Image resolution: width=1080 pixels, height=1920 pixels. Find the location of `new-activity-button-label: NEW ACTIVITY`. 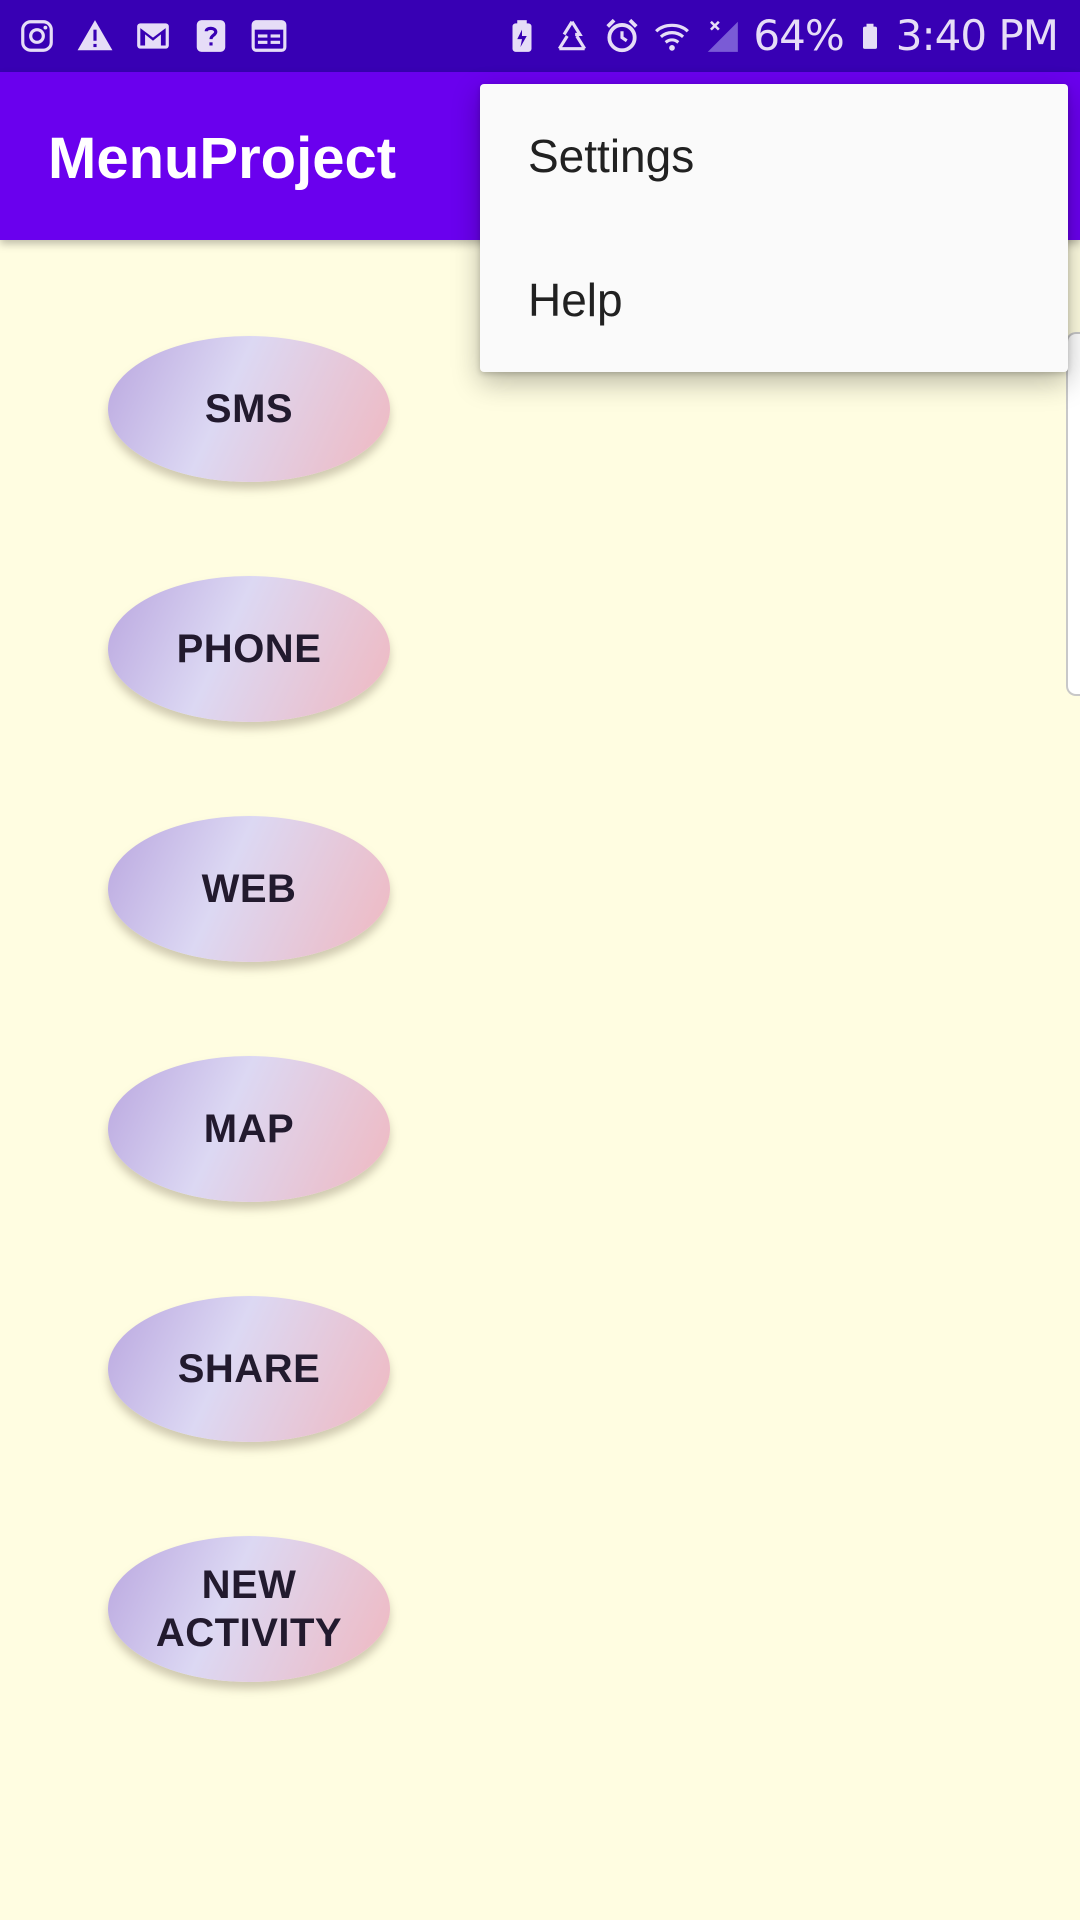

new-activity-button-label: NEW ACTIVITY is located at coordinates (249, 1609).